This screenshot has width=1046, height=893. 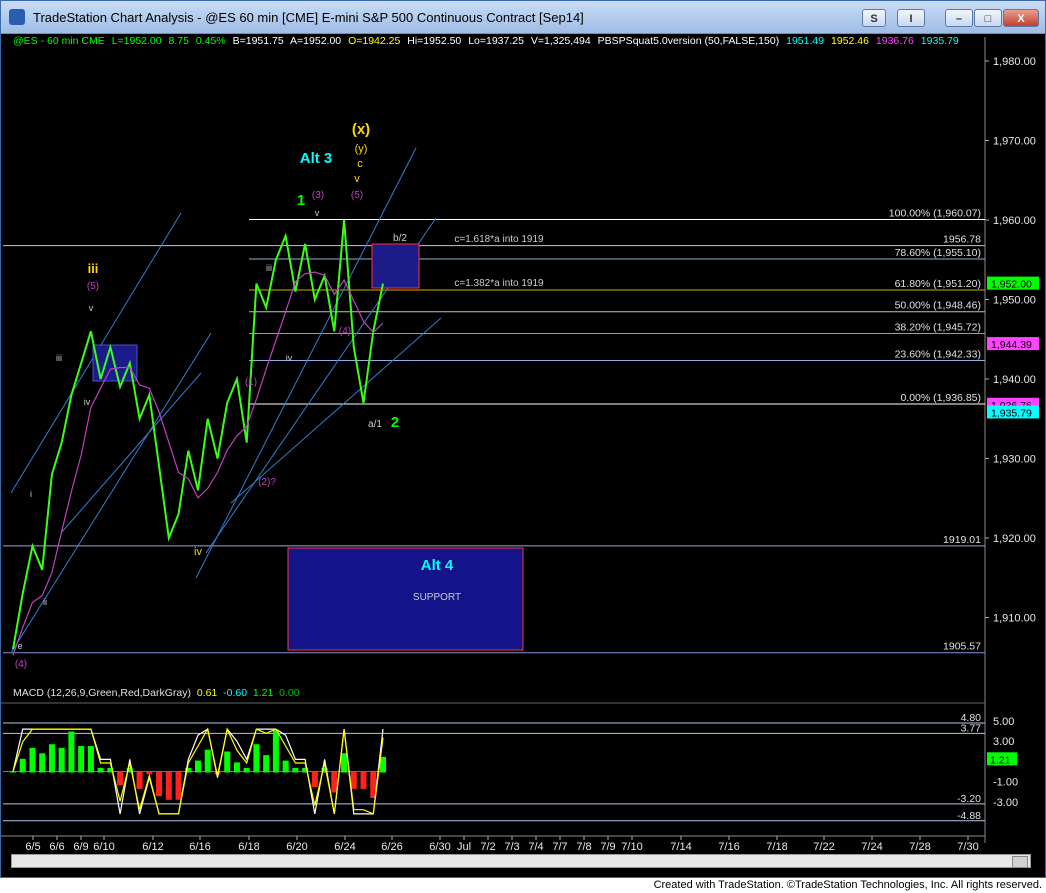 I want to click on pct-change: 0.45%, so click(x=210, y=41).